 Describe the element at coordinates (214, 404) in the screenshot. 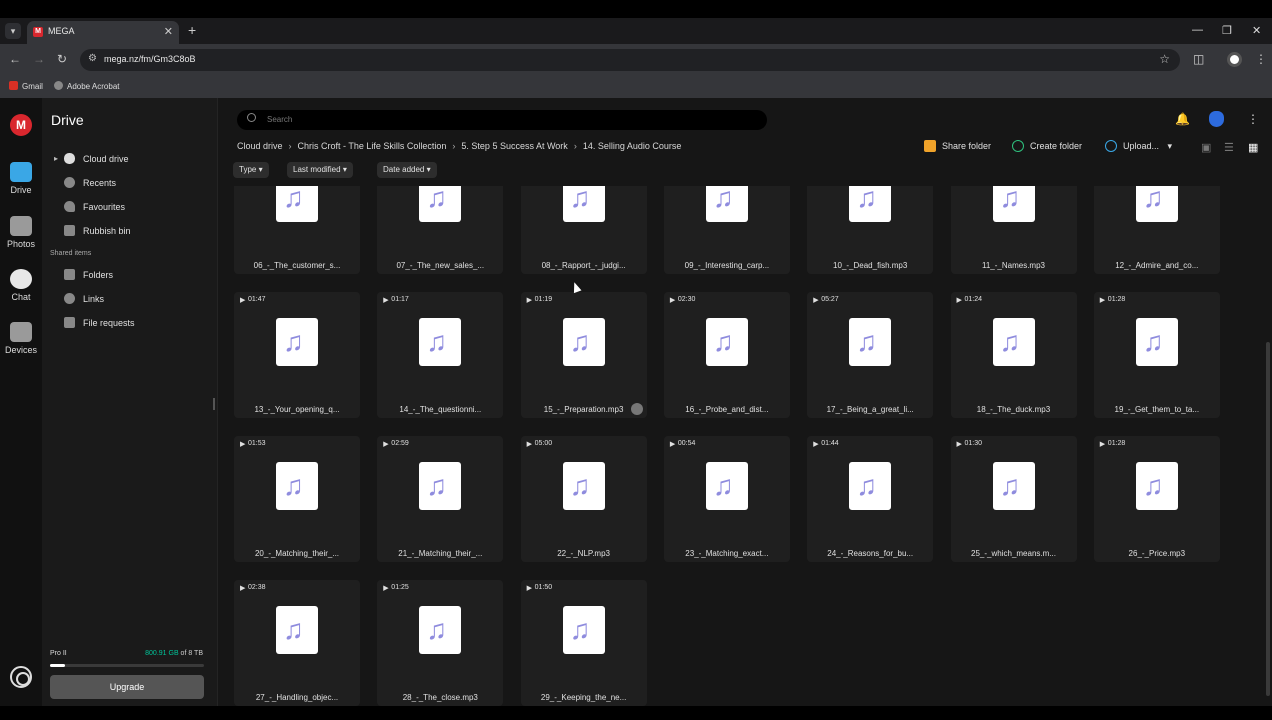

I see `sidebar-resize-handle` at that location.